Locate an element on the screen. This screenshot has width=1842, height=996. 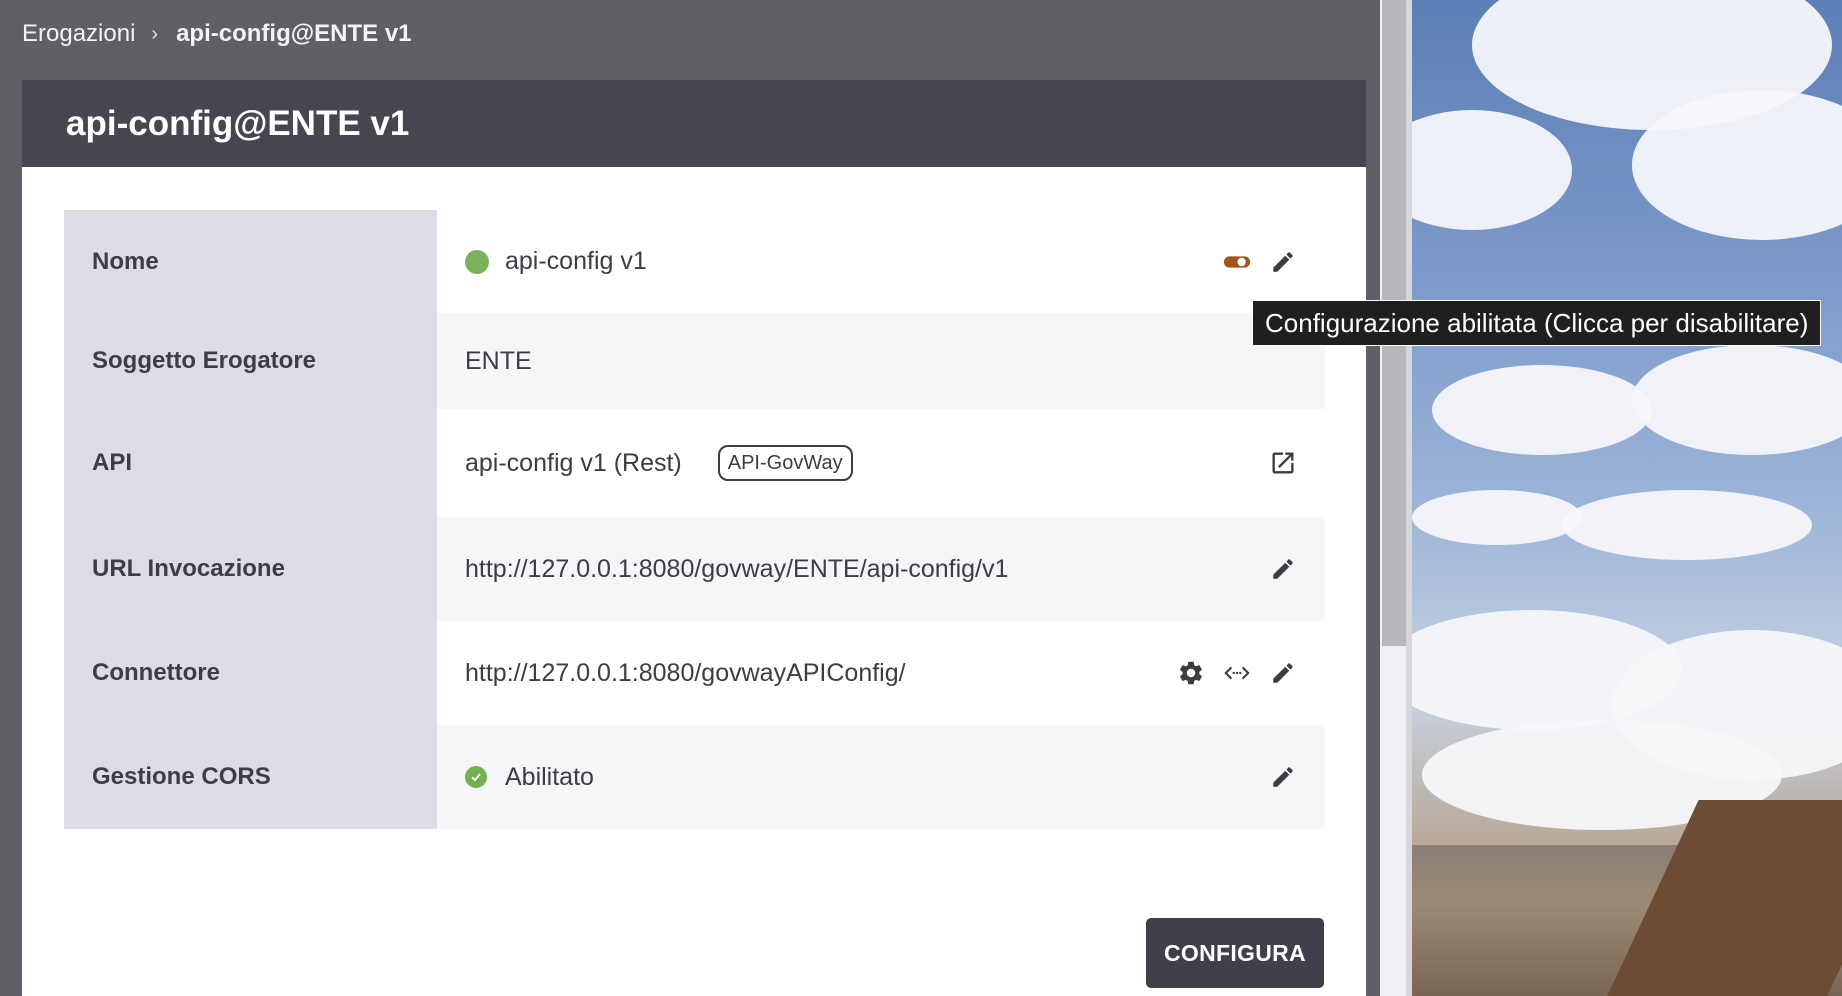
row-value: Abilitato is located at coordinates (881, 777).